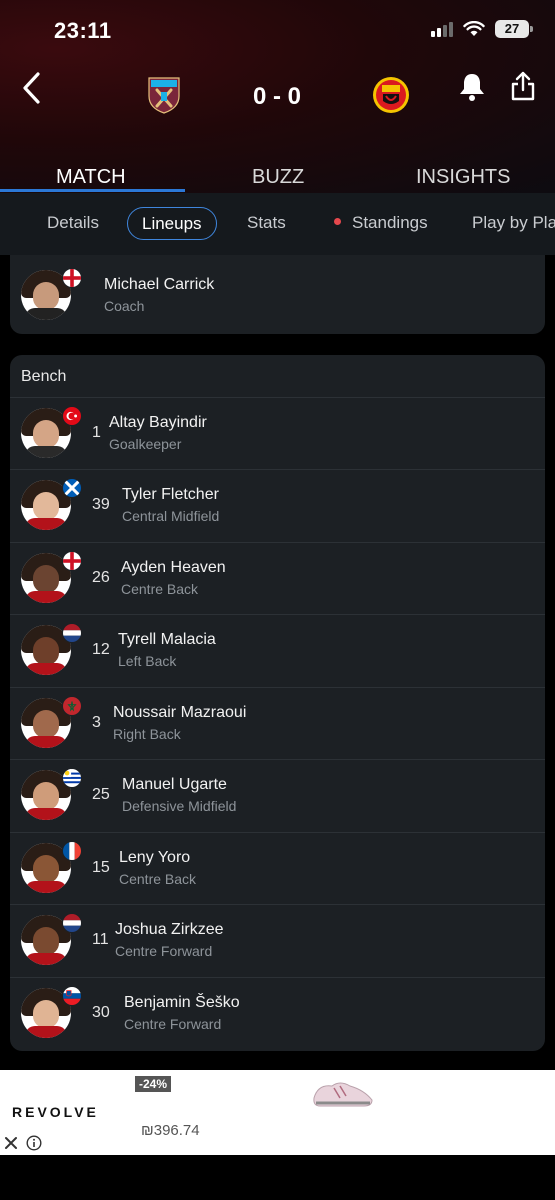 Image resolution: width=555 pixels, height=1200 pixels. I want to click on slovenia-flag-icon, so click(72, 996).